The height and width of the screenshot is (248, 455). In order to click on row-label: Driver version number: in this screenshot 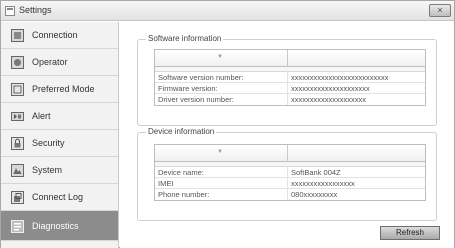, I will do `click(196, 99)`.